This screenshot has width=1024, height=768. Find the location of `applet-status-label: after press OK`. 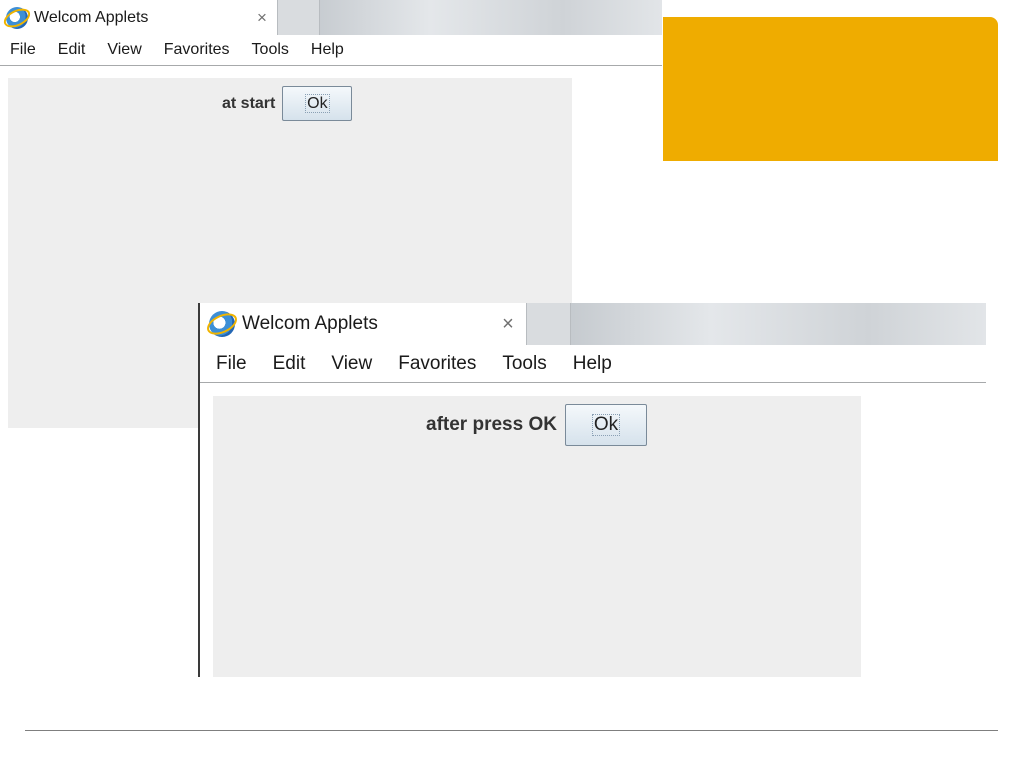

applet-status-label: after press OK is located at coordinates (491, 424).